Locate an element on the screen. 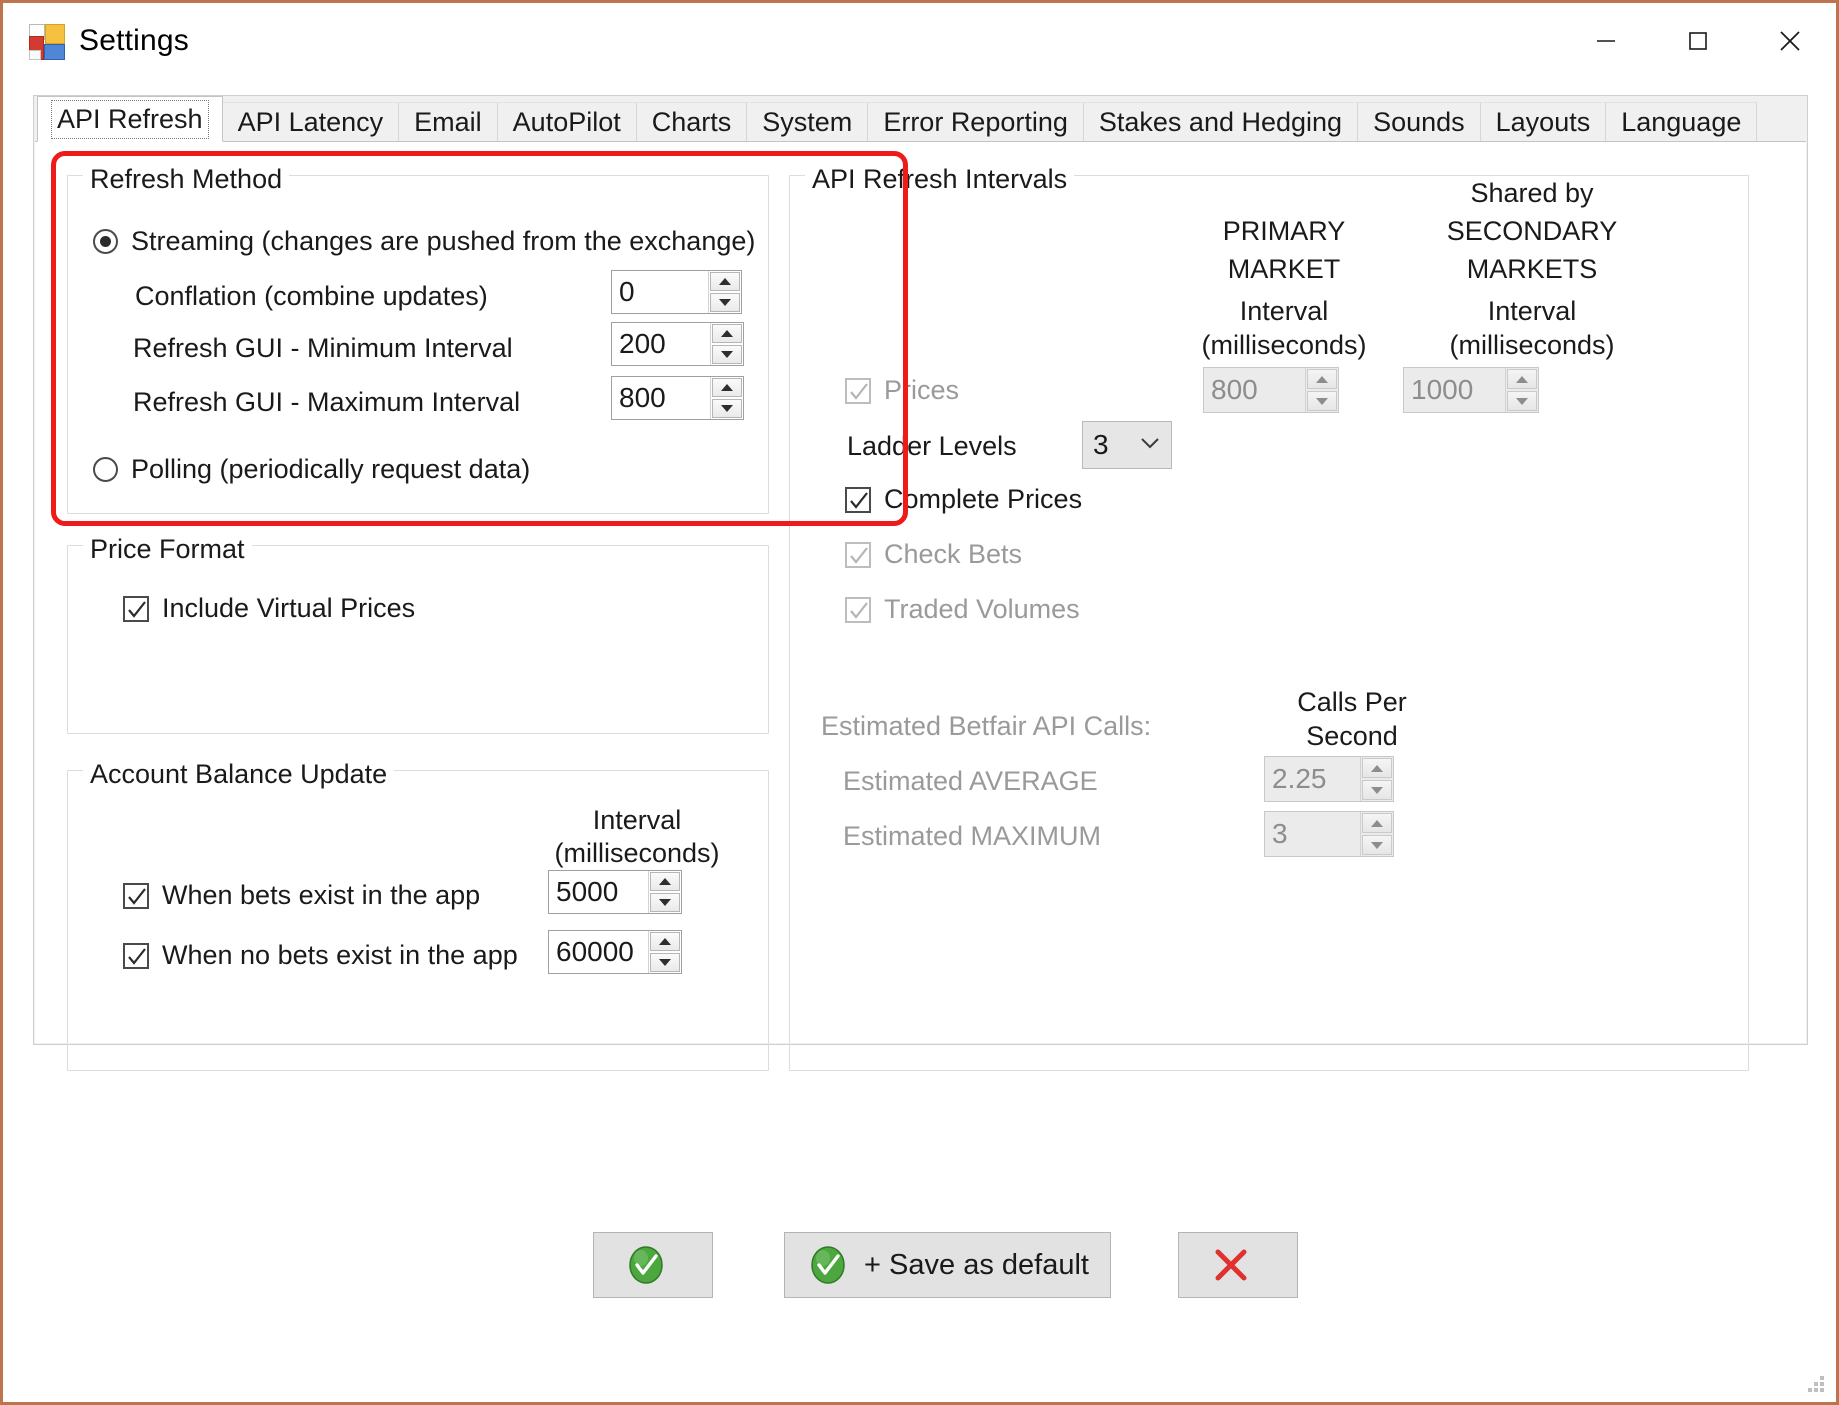 The width and height of the screenshot is (1839, 1405). tab-system-label: System is located at coordinates (807, 122).